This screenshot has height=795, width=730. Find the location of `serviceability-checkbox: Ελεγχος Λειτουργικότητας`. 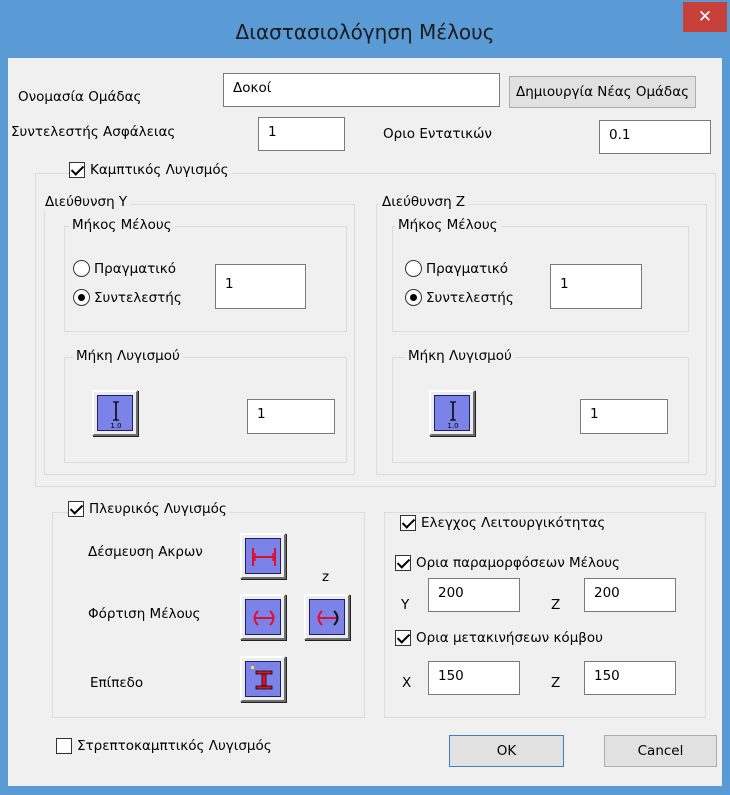

serviceability-checkbox: Ελεγχος Λειτουργικότητας is located at coordinates (504, 523).